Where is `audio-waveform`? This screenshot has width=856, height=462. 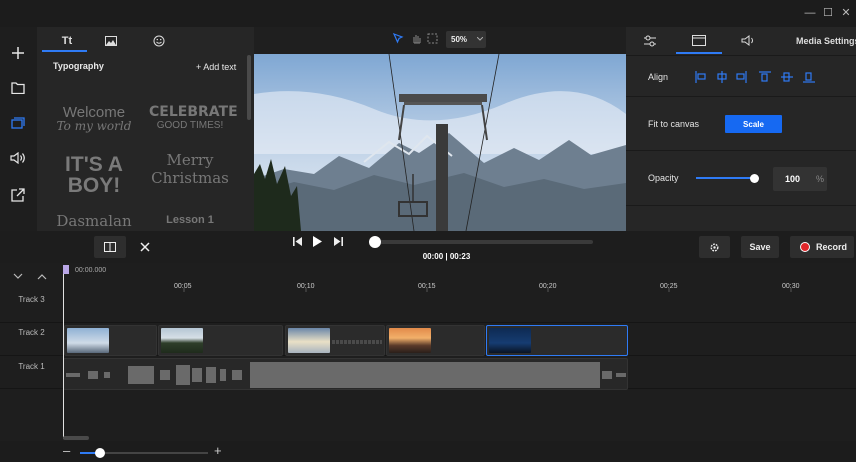 audio-waveform is located at coordinates (346, 375).